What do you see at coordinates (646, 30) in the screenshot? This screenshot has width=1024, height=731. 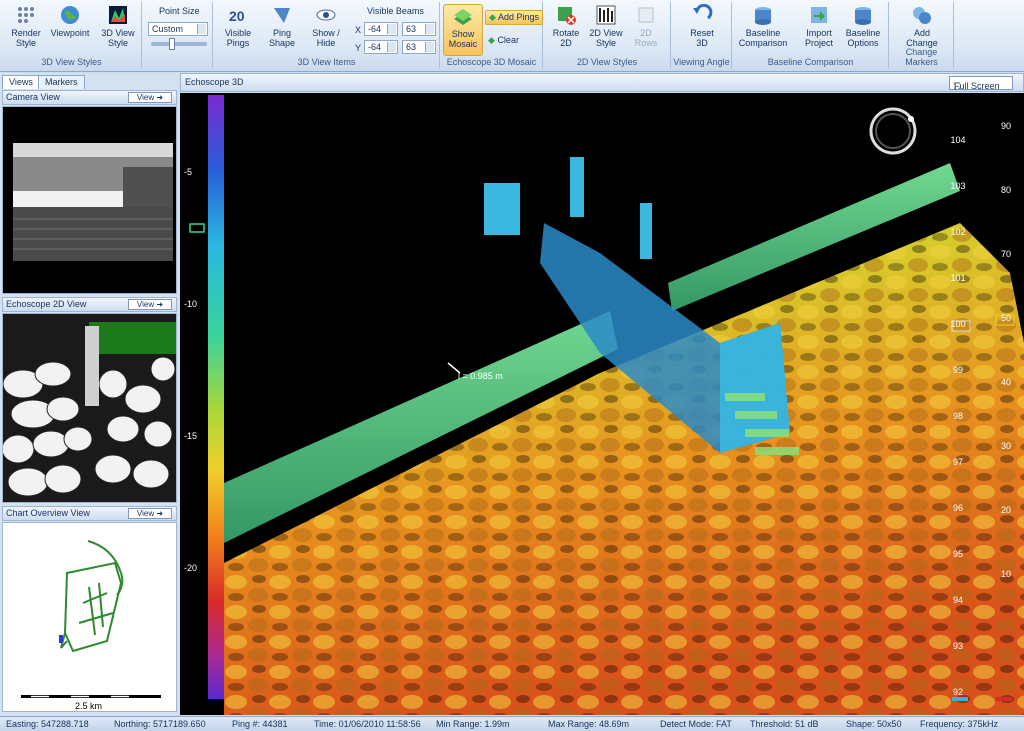 I see `rows-2d-button: 2D Rows` at bounding box center [646, 30].